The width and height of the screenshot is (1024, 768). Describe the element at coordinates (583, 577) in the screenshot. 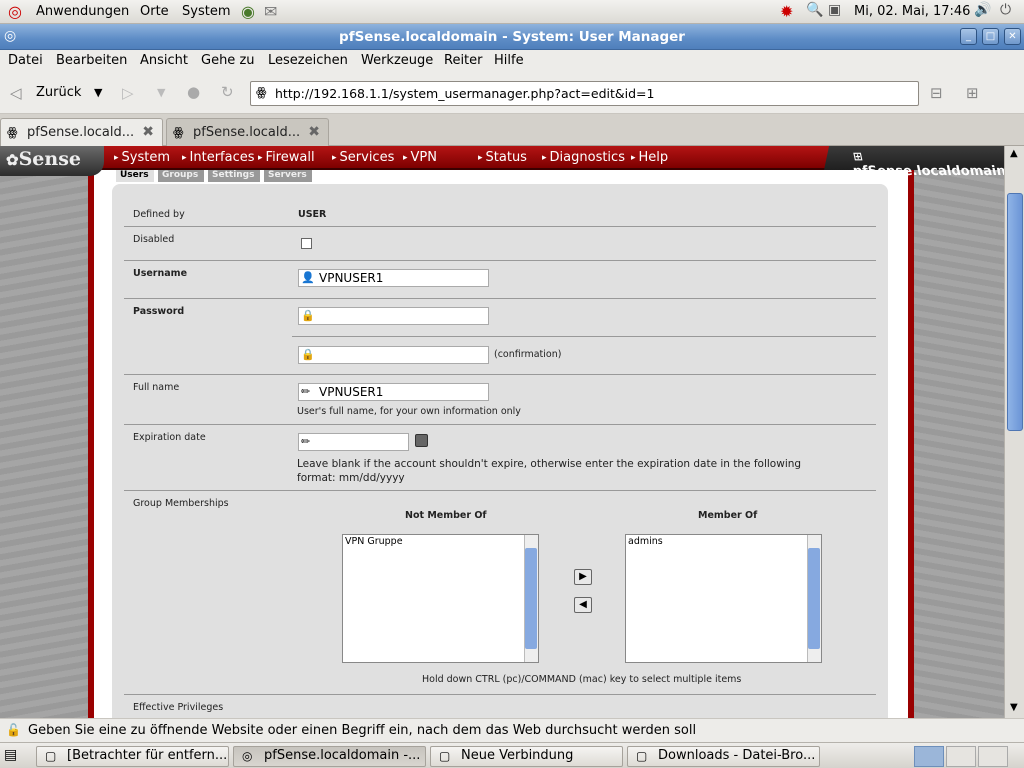

I see `add-to-group-button: ▶` at that location.